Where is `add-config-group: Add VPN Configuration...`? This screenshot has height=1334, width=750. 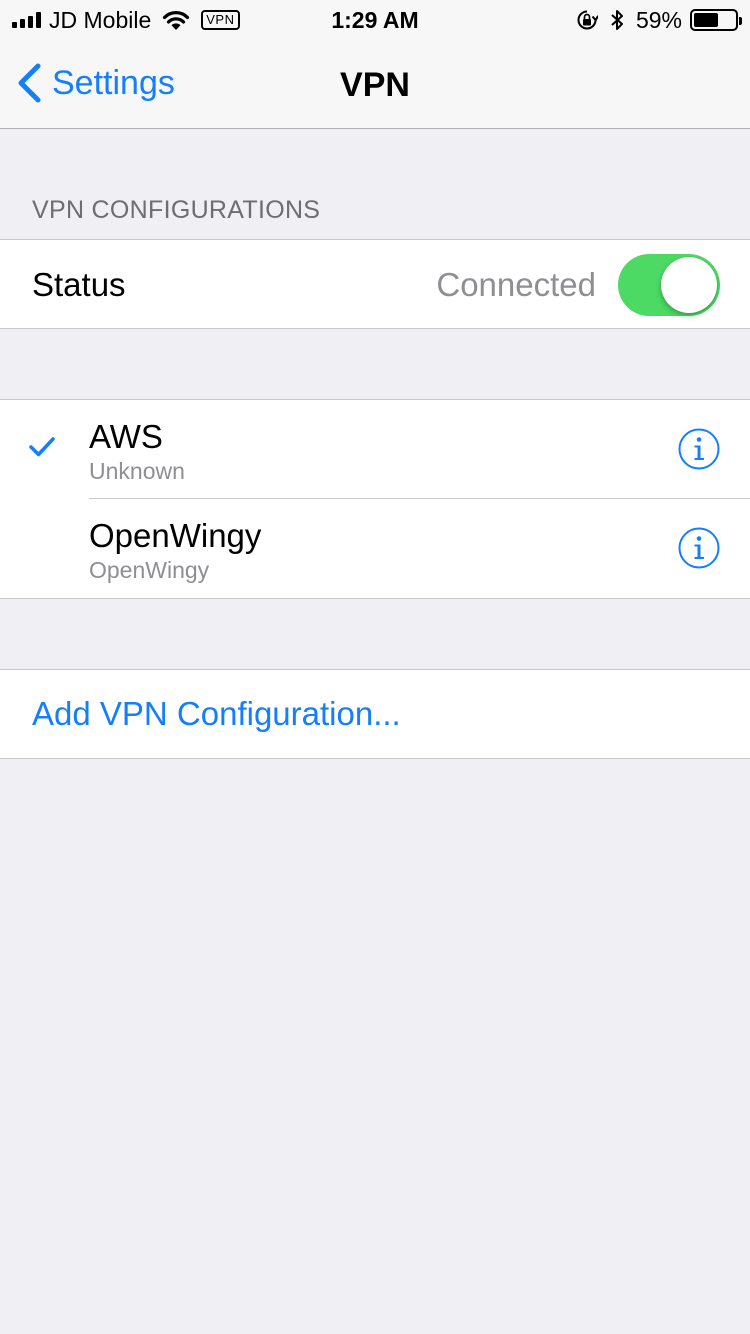
add-config-group: Add VPN Configuration... is located at coordinates (375, 714).